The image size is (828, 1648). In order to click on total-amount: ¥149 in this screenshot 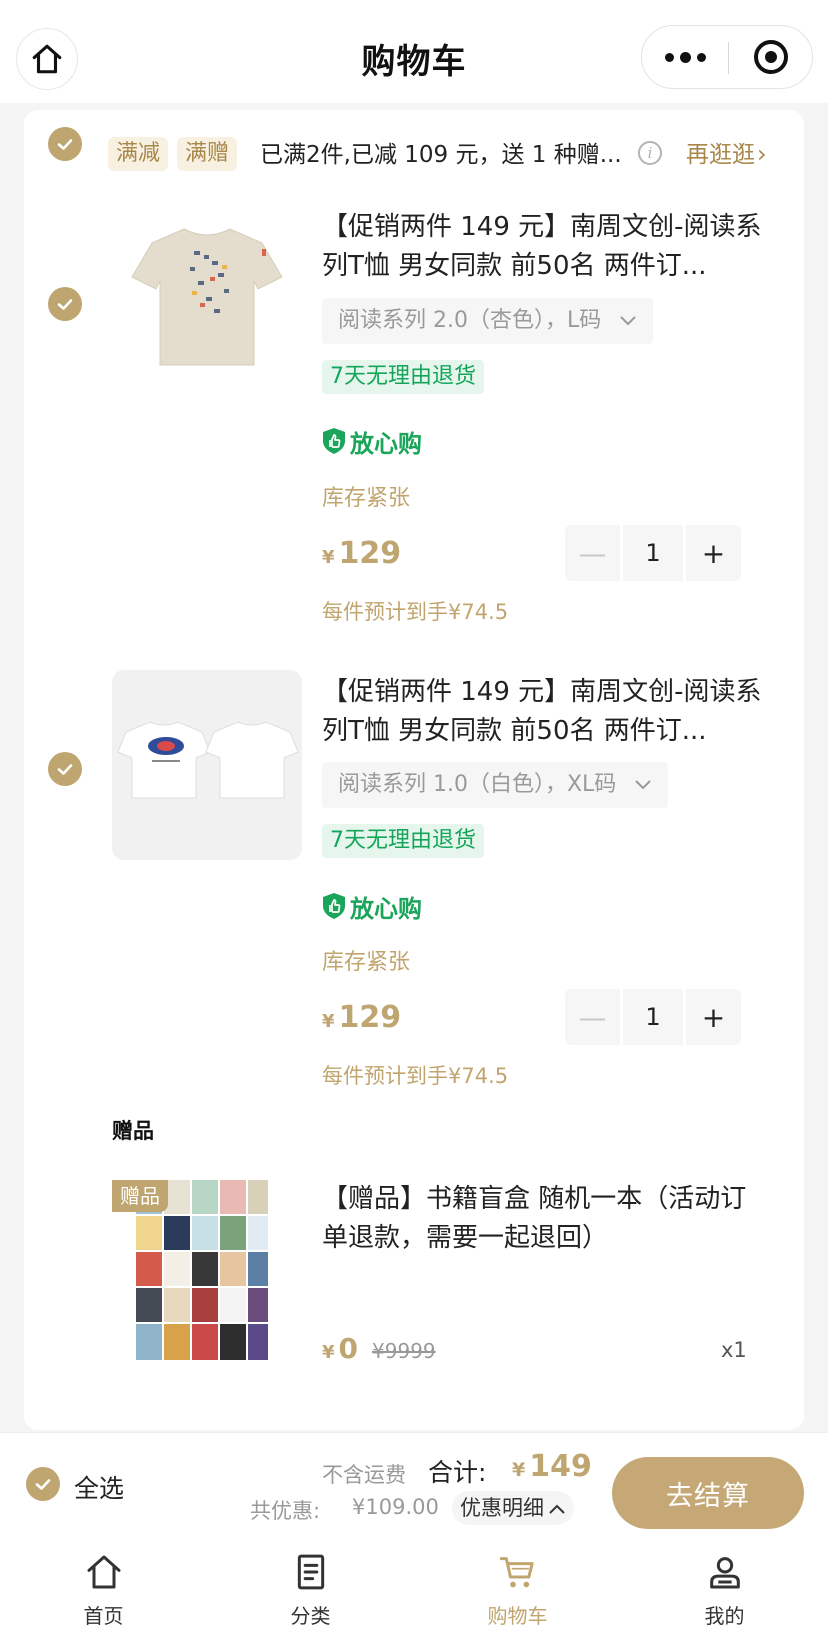, I will do `click(552, 1466)`.